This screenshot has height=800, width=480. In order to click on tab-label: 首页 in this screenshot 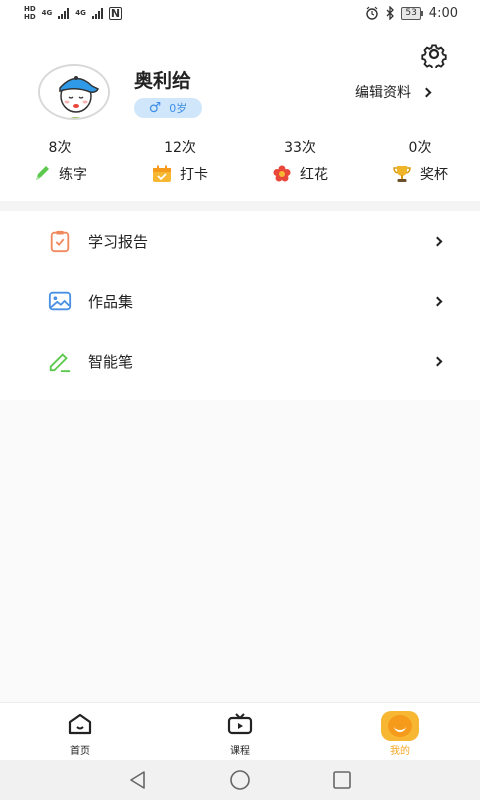, I will do `click(80, 751)`.